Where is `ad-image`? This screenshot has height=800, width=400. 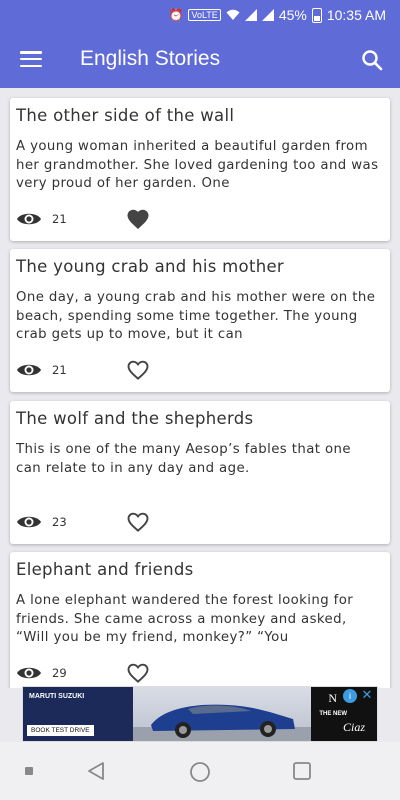 ad-image is located at coordinates (223, 714).